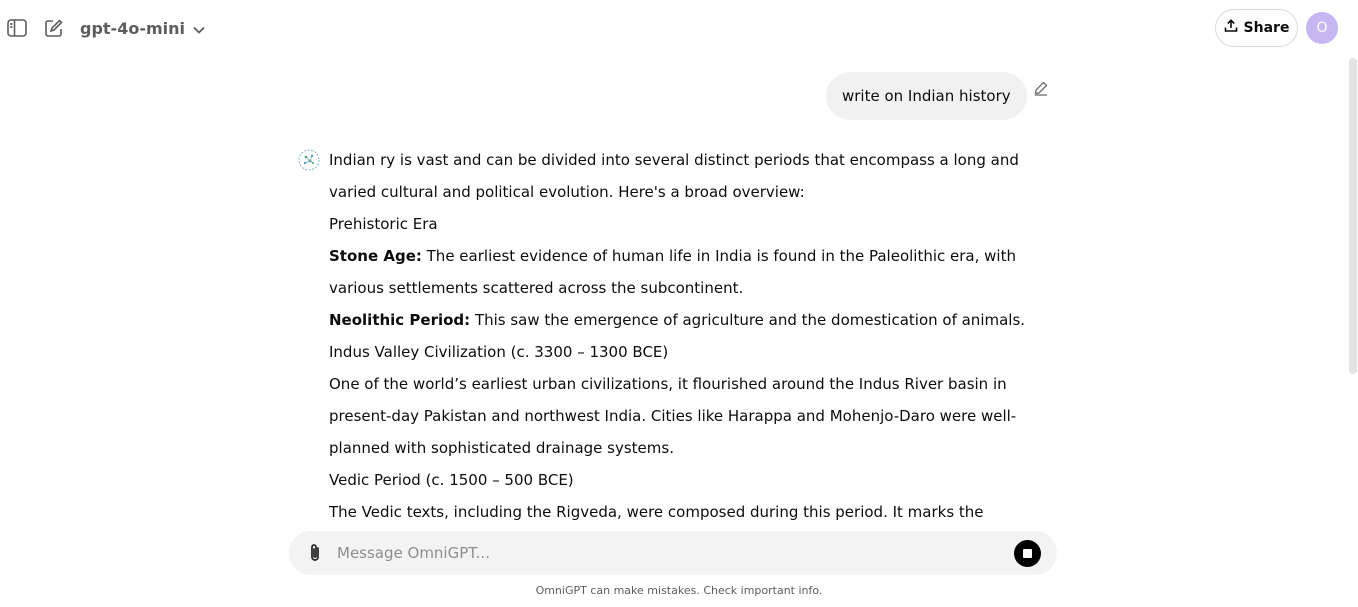 The width and height of the screenshot is (1358, 607). Describe the element at coordinates (679, 28) in the screenshot. I see `top-bar: gpt-4o-mini Share O` at that location.